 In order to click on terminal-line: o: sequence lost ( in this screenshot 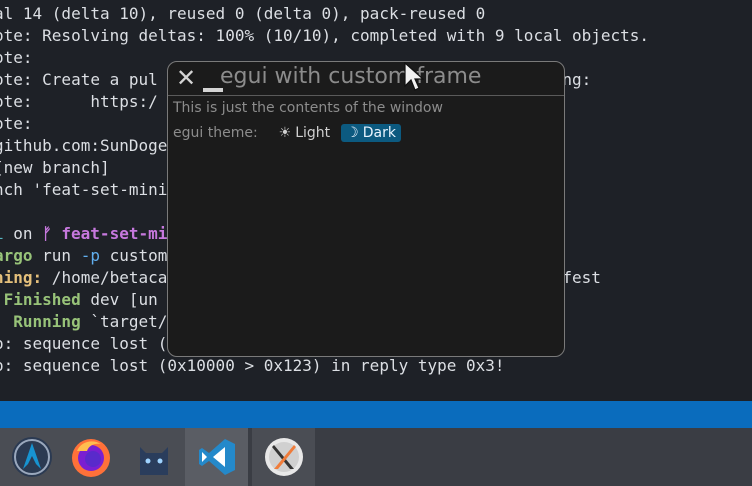, I will do `click(83, 344)`.